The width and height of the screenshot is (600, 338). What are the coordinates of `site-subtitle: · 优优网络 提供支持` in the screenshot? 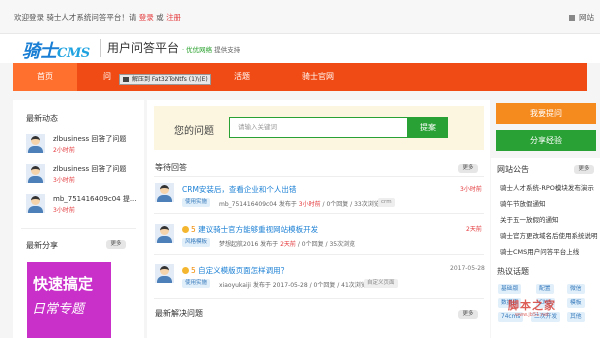 It's located at (211, 49).